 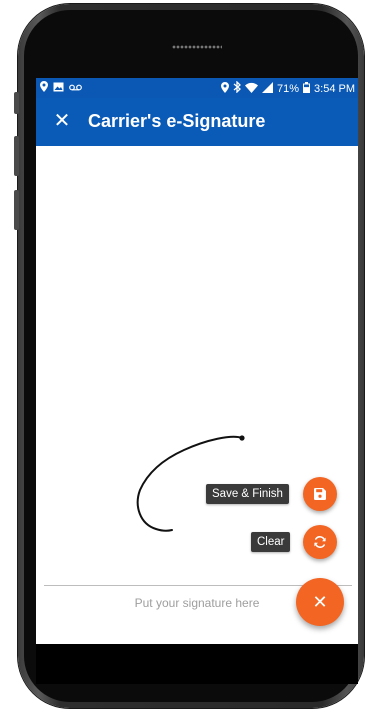 What do you see at coordinates (307, 88) in the screenshot?
I see `battery-icon` at bounding box center [307, 88].